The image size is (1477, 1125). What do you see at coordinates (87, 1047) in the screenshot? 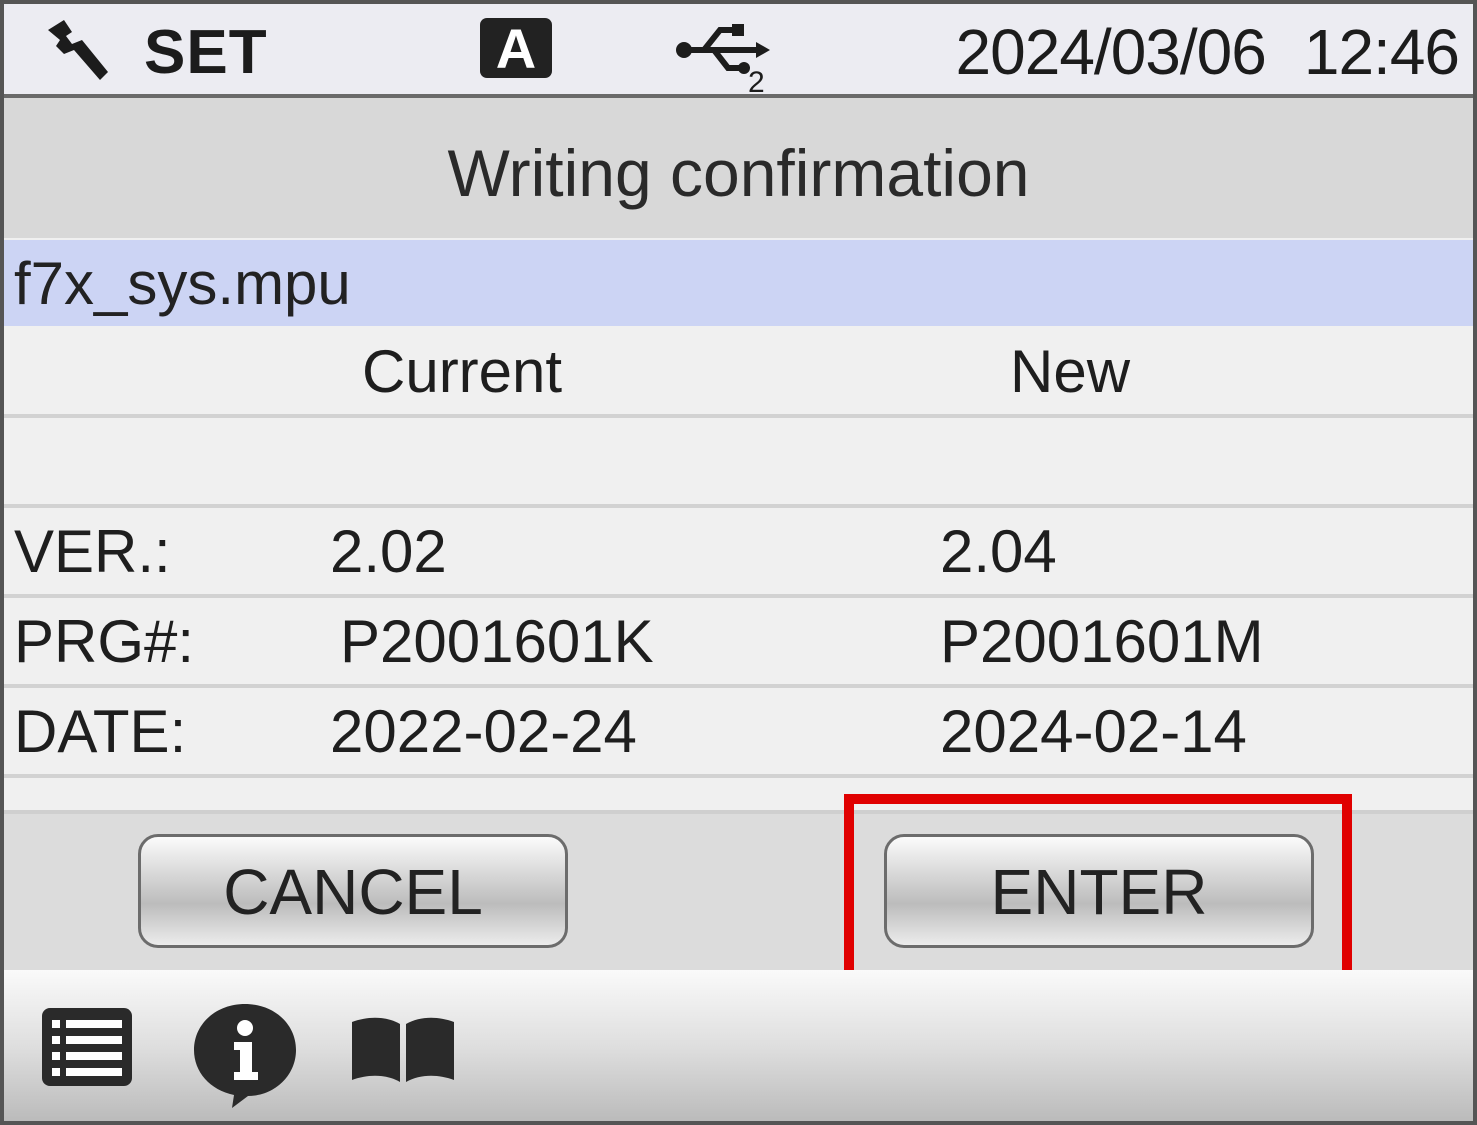
I see `list-menu-icon` at bounding box center [87, 1047].